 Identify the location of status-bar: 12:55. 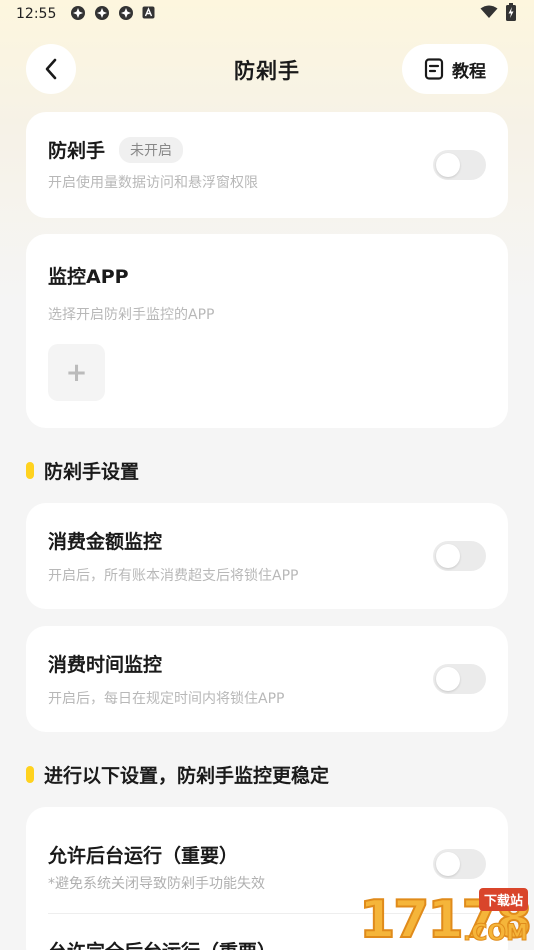
(267, 14).